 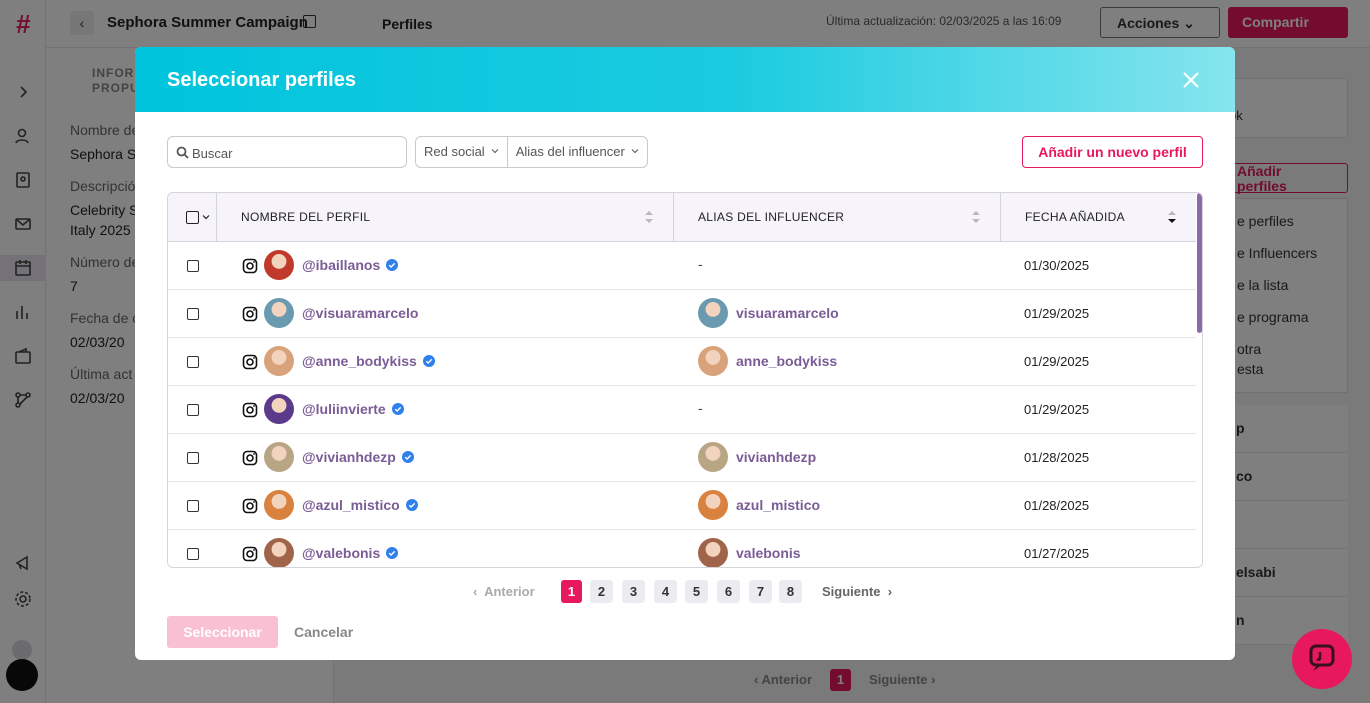 What do you see at coordinates (350, 265) in the screenshot?
I see `profile-handle: @ibaillanos` at bounding box center [350, 265].